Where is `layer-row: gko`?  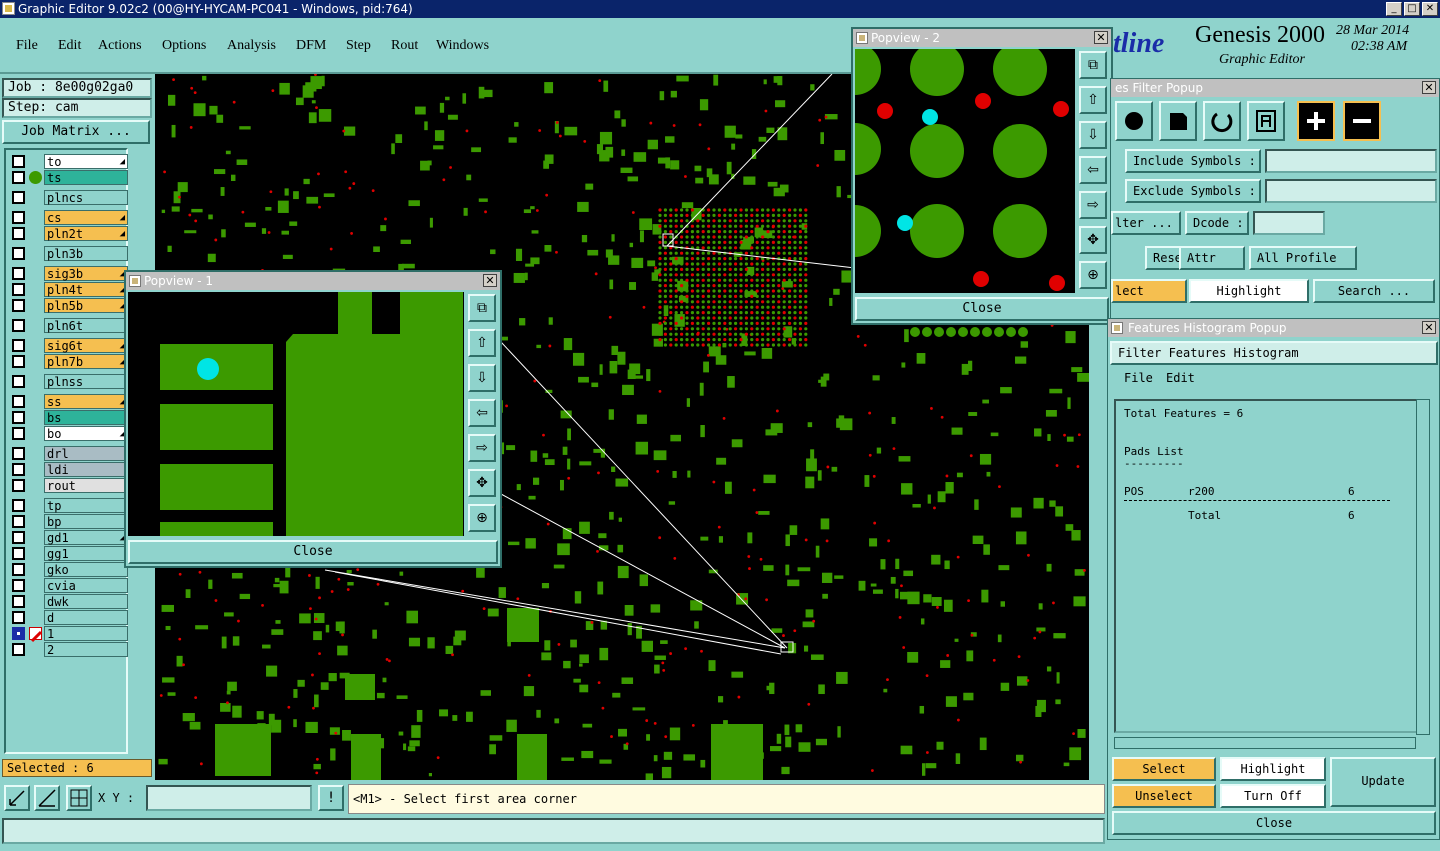
layer-row: gko is located at coordinates (69, 569).